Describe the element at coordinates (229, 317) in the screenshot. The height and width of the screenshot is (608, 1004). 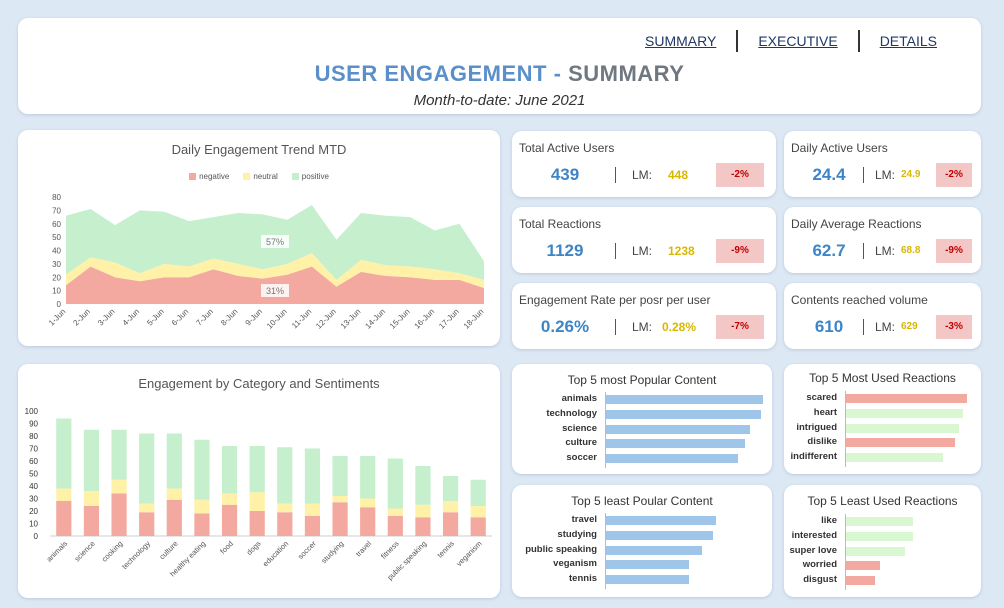
I see `x-tick-label: 8-Jun` at that location.